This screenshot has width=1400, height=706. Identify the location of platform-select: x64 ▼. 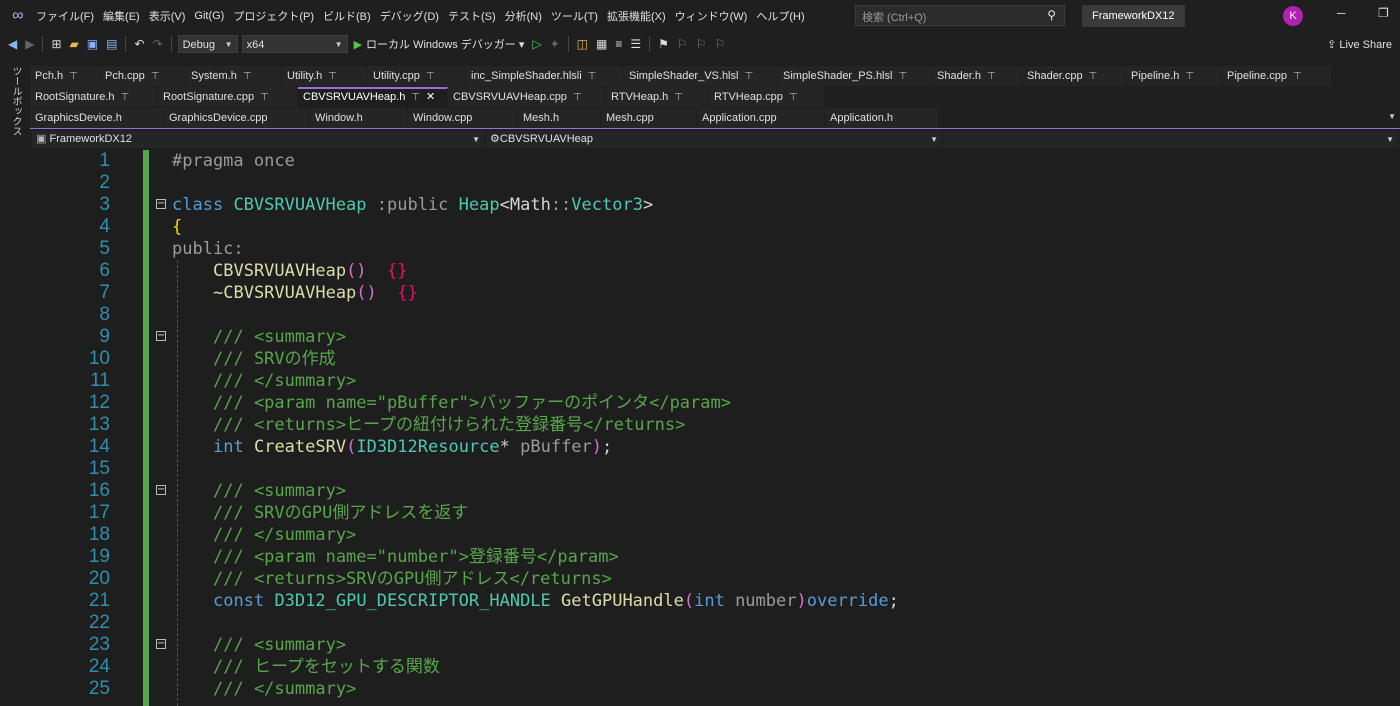
(294, 44).